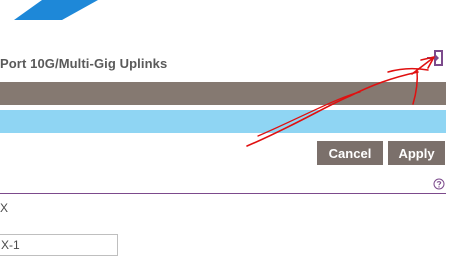 The image size is (463, 268). I want to click on field-label: X, so click(4, 208).